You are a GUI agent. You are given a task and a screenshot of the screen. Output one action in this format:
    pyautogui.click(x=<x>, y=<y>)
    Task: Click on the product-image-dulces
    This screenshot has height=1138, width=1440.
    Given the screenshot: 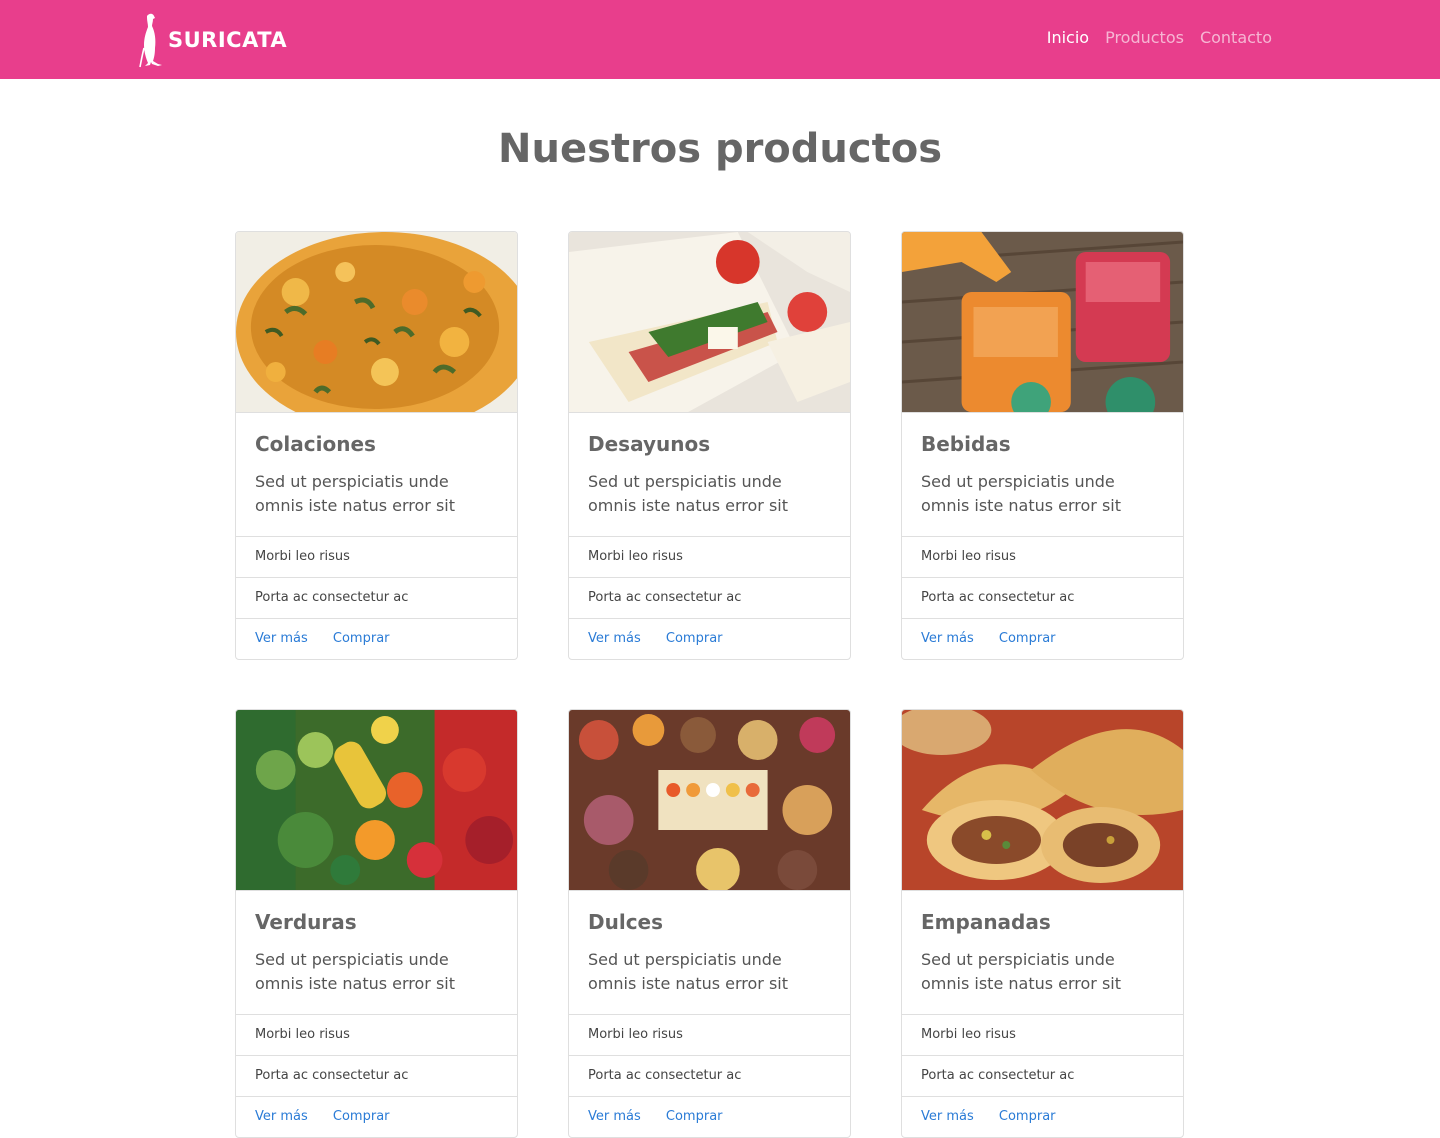 What is the action you would take?
    pyautogui.click(x=709, y=800)
    